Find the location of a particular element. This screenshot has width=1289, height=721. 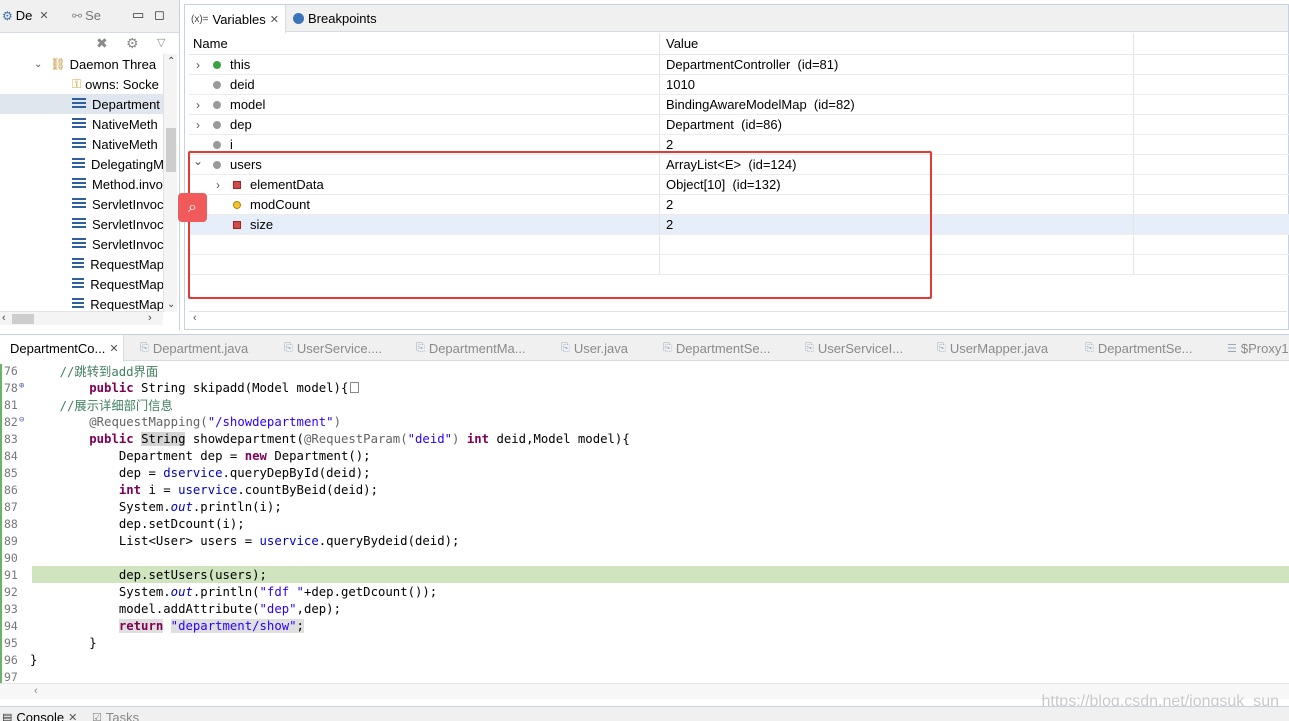

line-number: 95 is located at coordinates (15, 644).